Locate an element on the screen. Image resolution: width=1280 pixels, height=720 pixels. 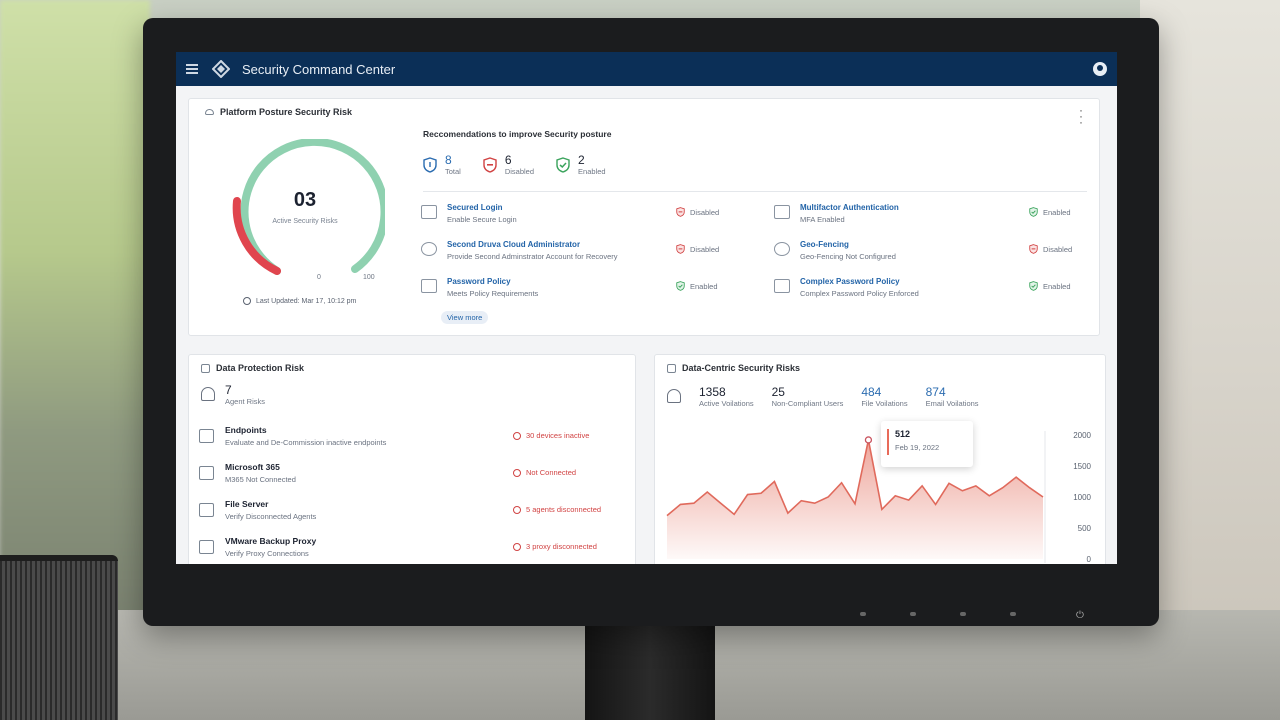
row-status-text: 3 proxy disconnected is located at coordinates (561, 546).